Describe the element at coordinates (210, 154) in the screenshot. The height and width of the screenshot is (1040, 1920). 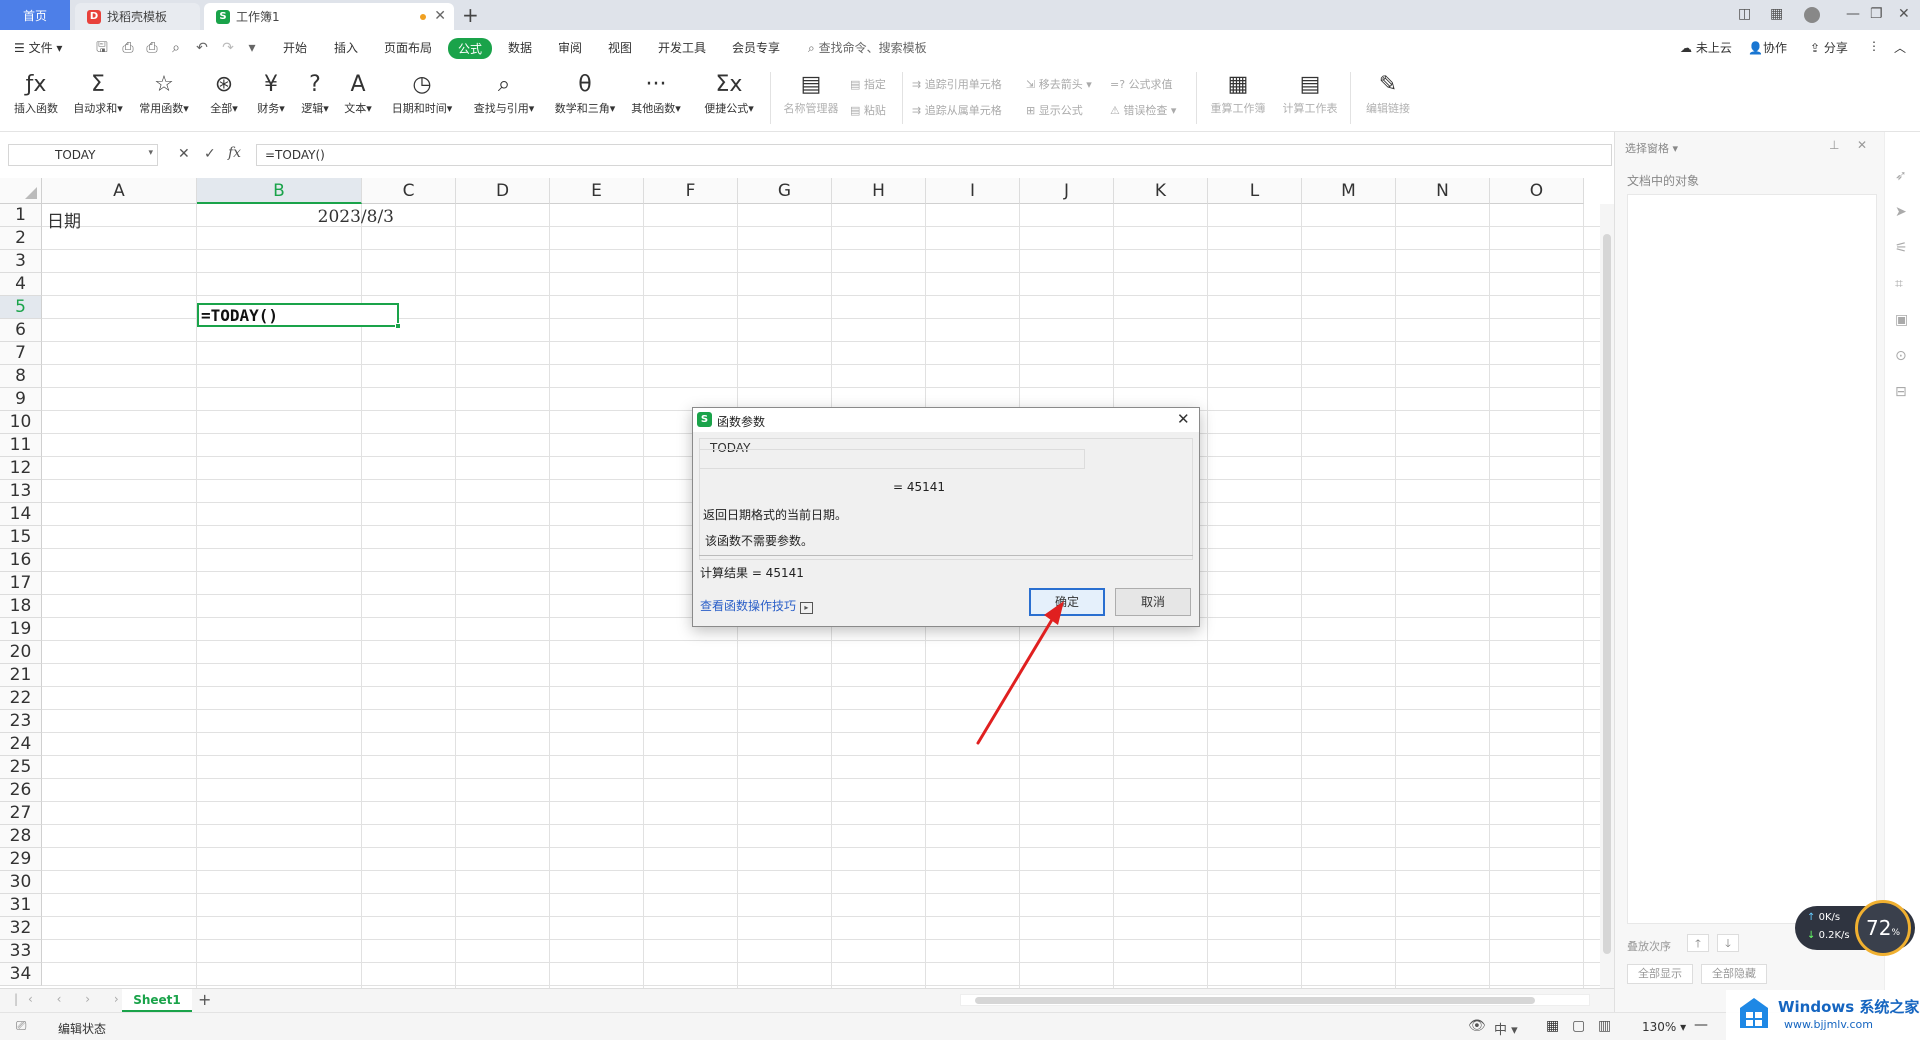
I see `confirm-edit-icon: ✓` at that location.